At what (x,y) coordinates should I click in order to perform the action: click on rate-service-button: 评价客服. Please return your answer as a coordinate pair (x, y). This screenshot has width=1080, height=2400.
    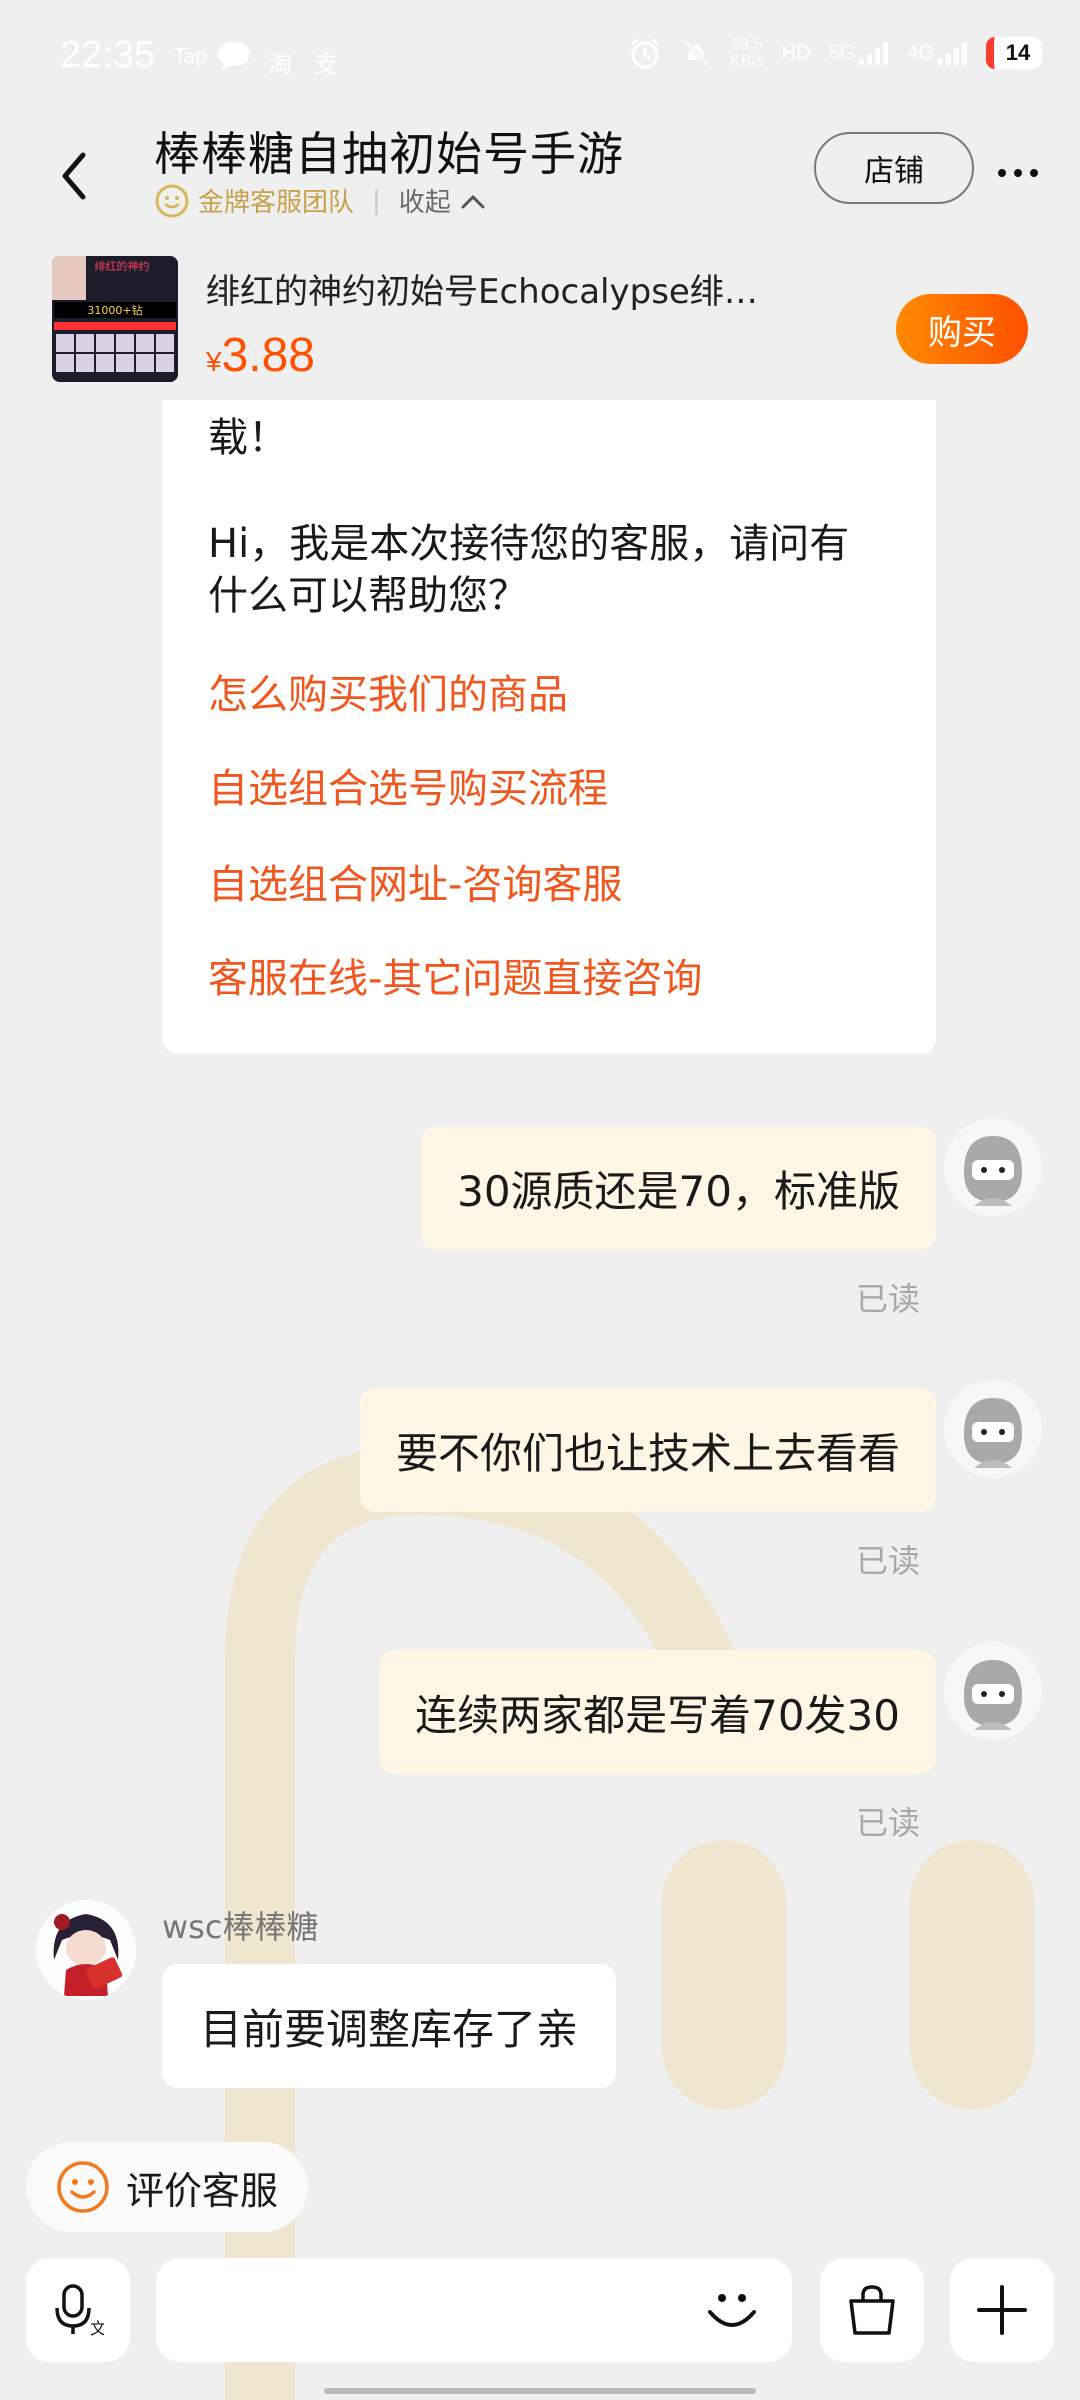
    Looking at the image, I should click on (167, 2187).